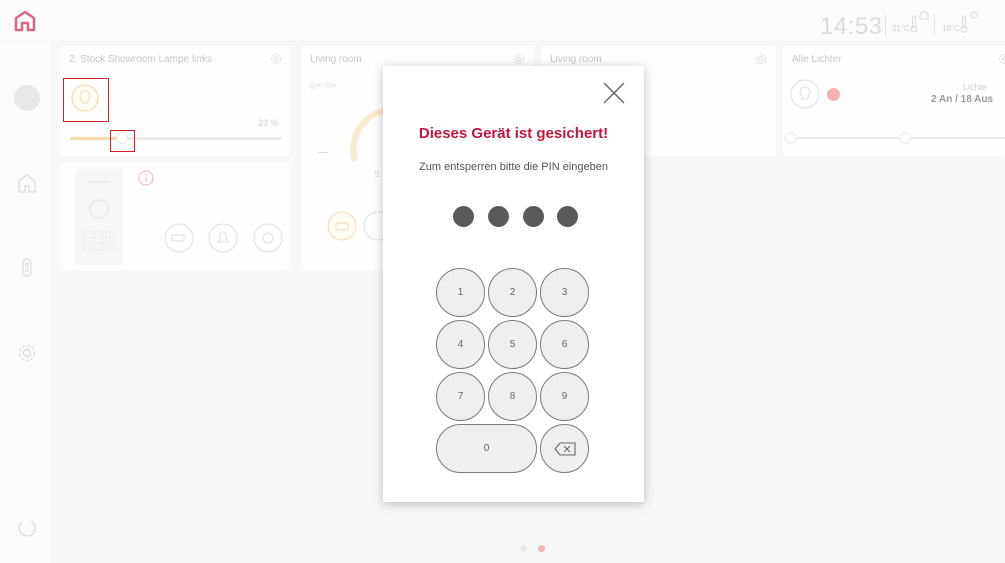  I want to click on key-4: 4, so click(460, 344).